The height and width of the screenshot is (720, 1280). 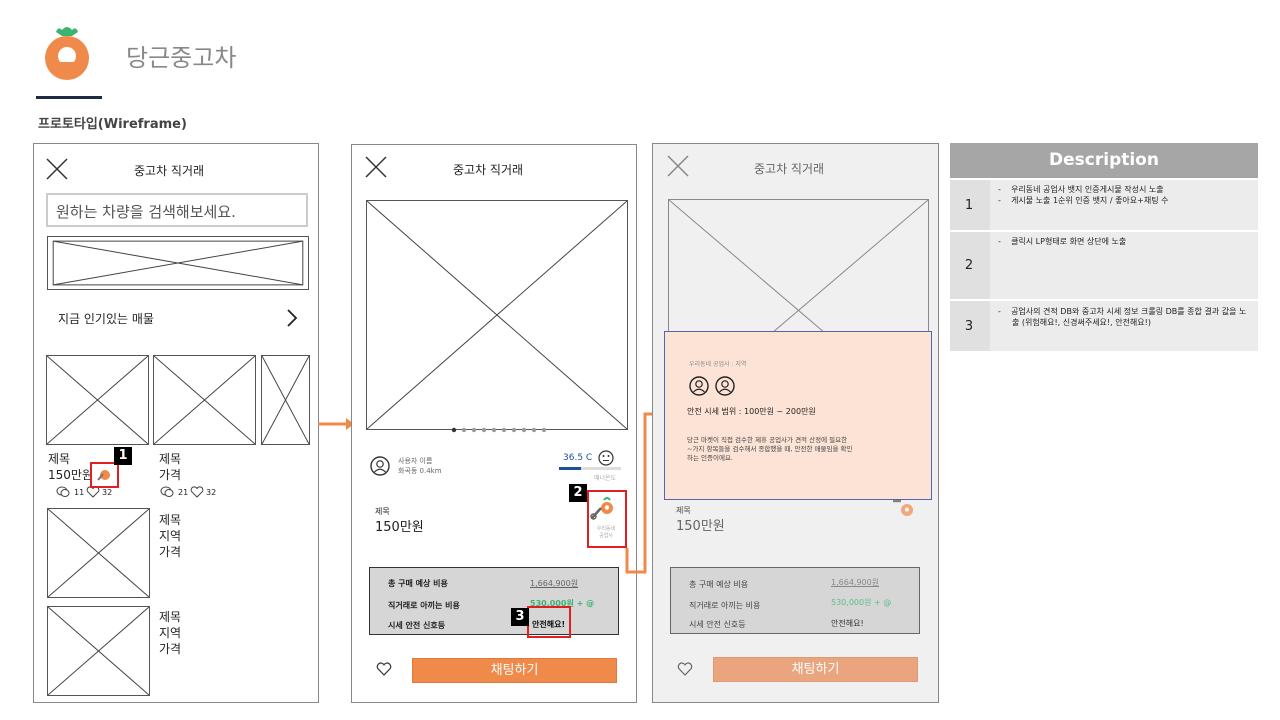 I want to click on description-row-2: 2 - 클릭시 LP형태로 화면 상단에 노출, so click(x=1104, y=265).